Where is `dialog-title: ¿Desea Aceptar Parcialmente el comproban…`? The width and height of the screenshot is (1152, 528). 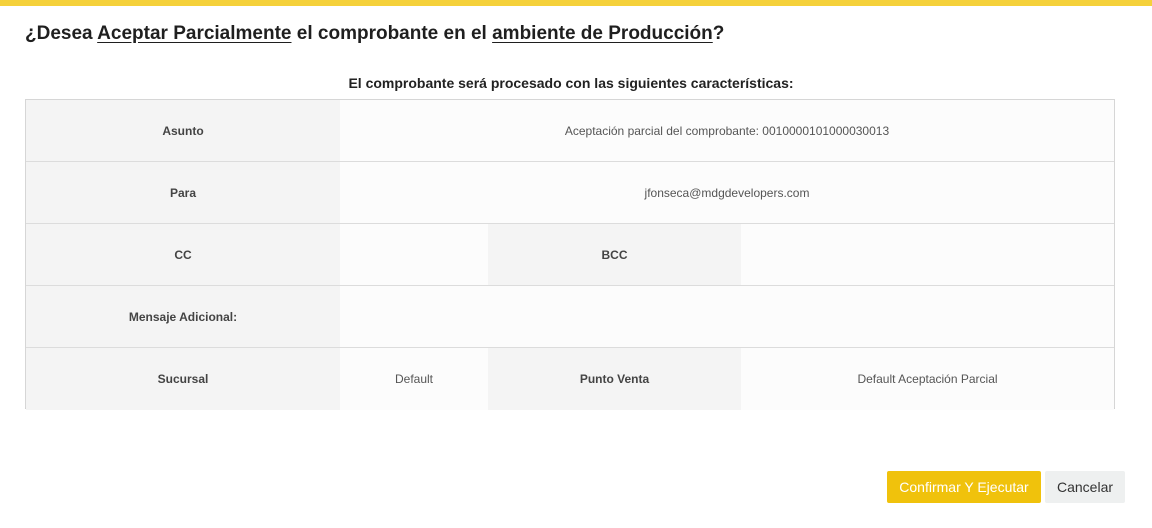
dialog-title: ¿Desea Aceptar Parcialmente el comproban… is located at coordinates (374, 34).